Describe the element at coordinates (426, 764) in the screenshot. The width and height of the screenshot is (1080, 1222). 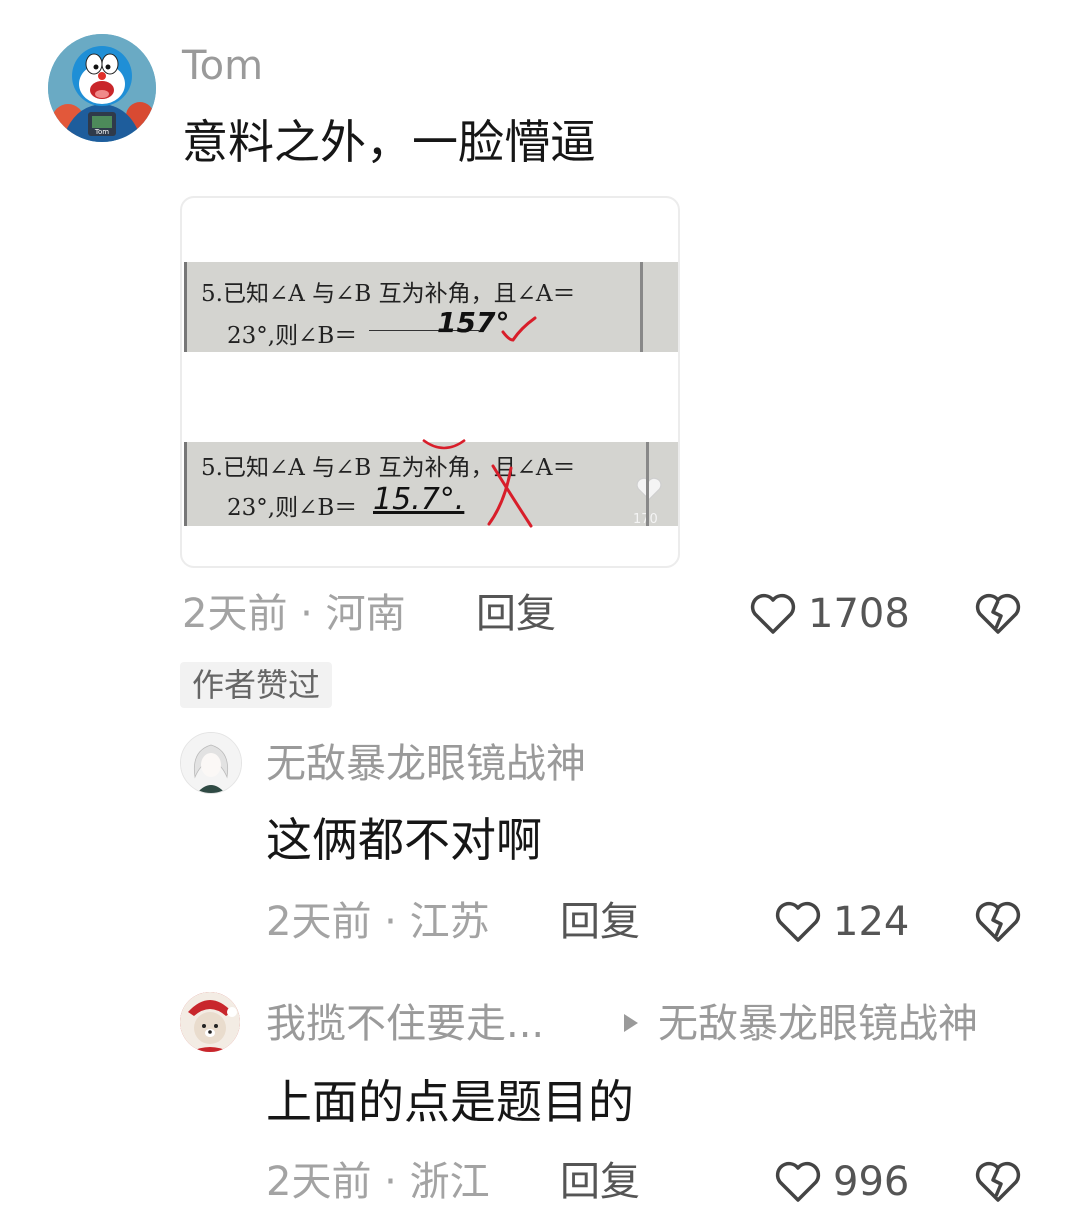
I see `reply-username: 无敌暴龙眼镜战神` at that location.